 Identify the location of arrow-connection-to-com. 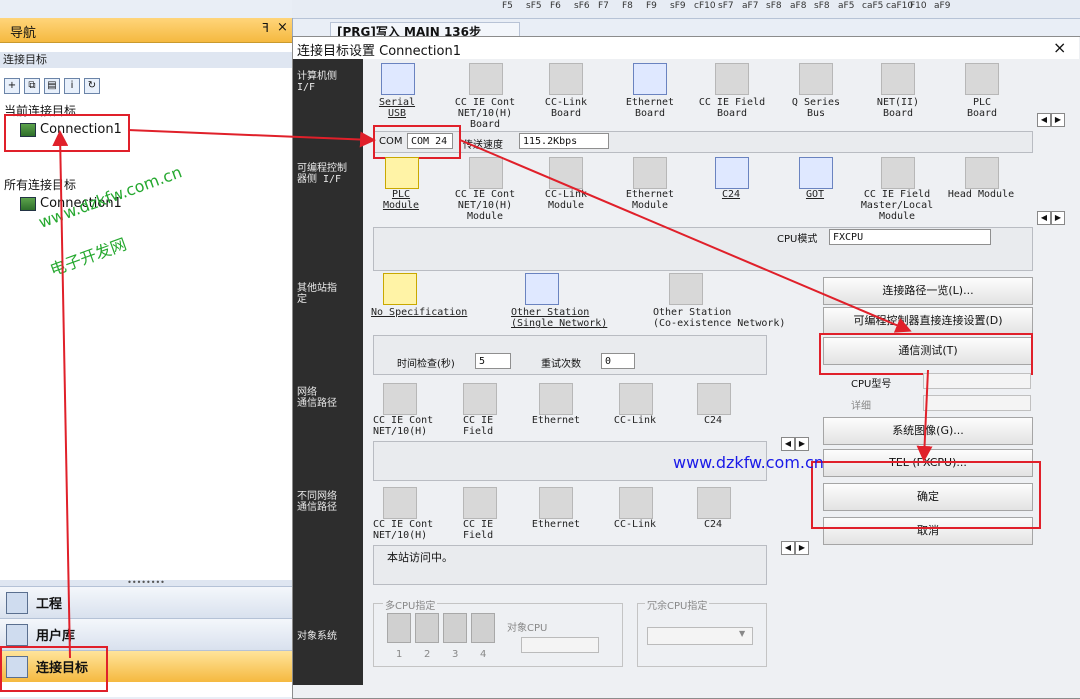
(251, 138).